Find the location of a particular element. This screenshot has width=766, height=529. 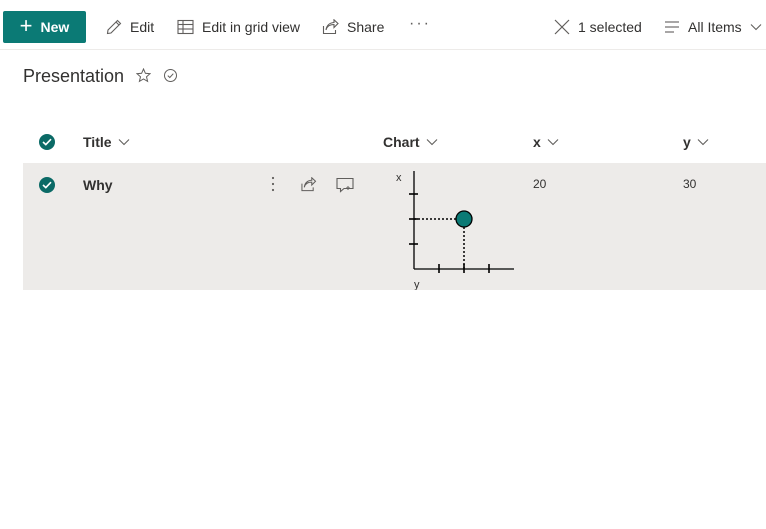

row-x-cell: 20 is located at coordinates (540, 184).